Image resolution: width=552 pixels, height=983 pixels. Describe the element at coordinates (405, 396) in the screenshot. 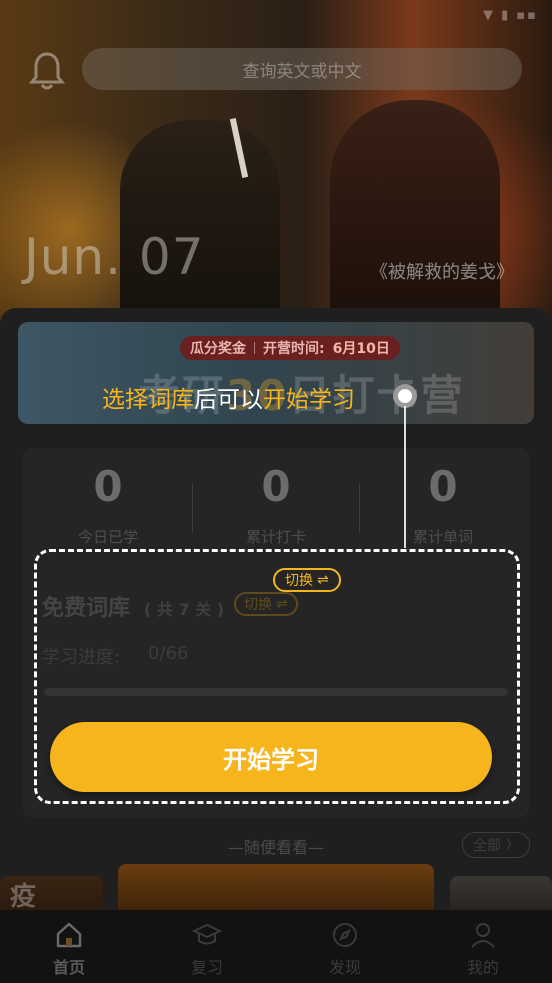

I see `tip-pointer-dot` at that location.